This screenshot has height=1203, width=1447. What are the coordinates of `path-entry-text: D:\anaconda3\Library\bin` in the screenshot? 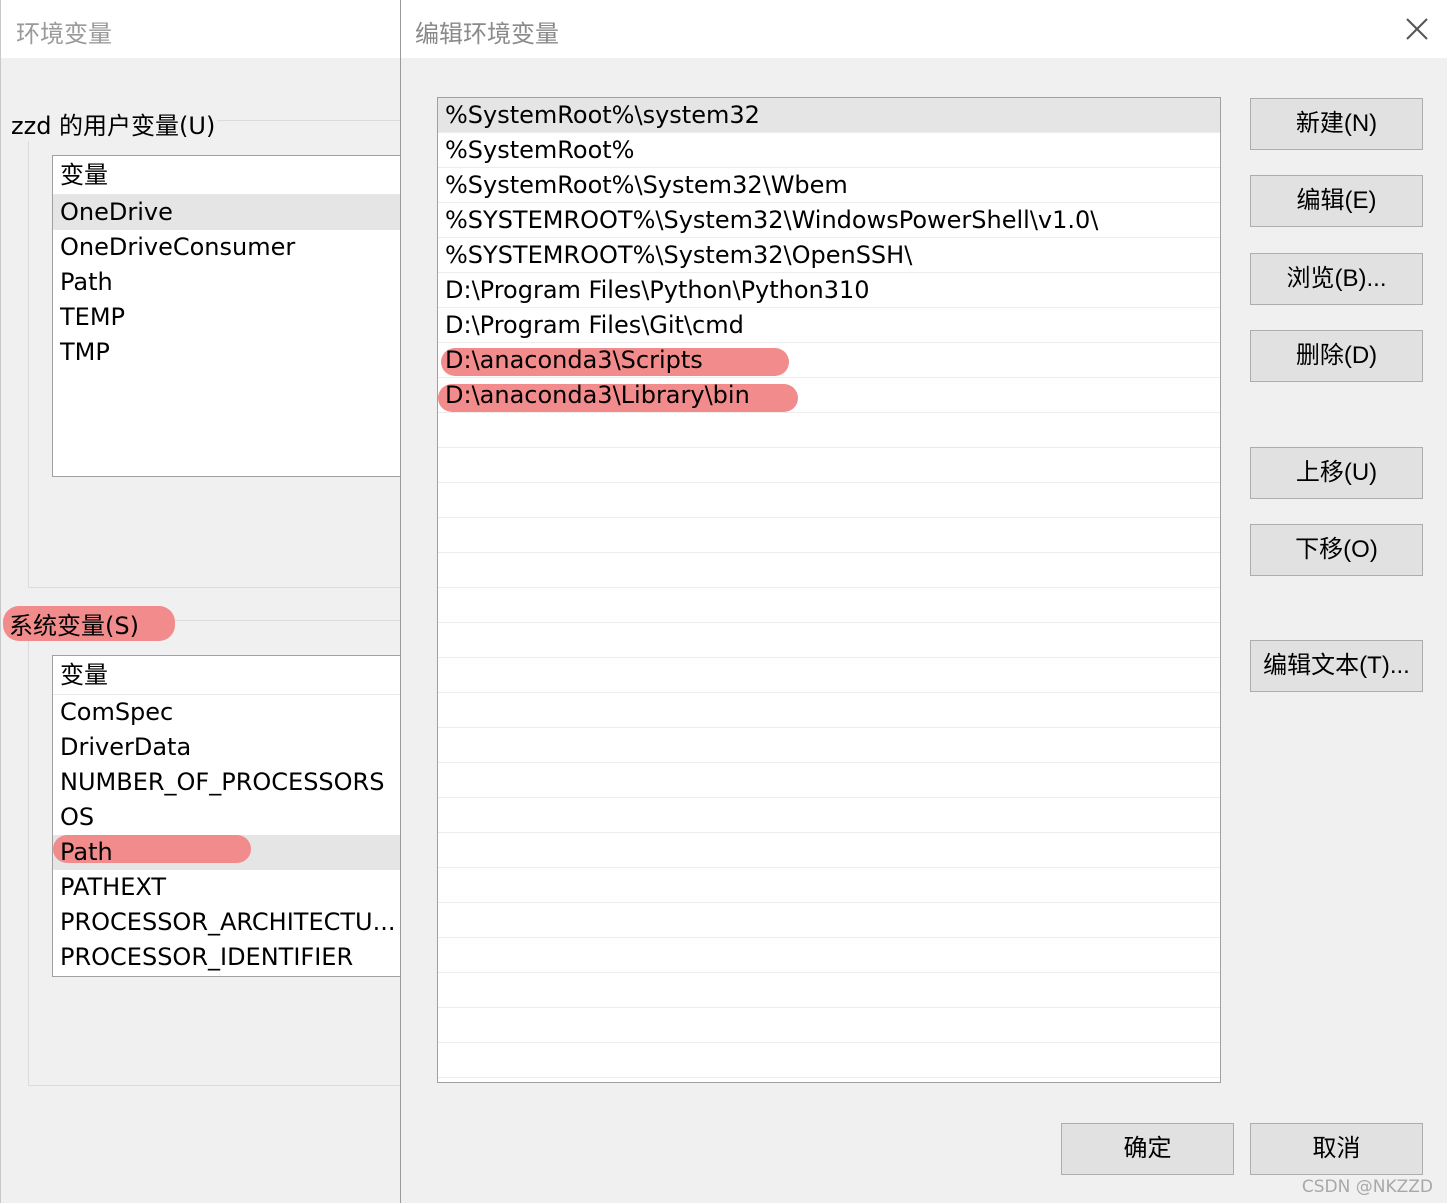 It's located at (597, 395).